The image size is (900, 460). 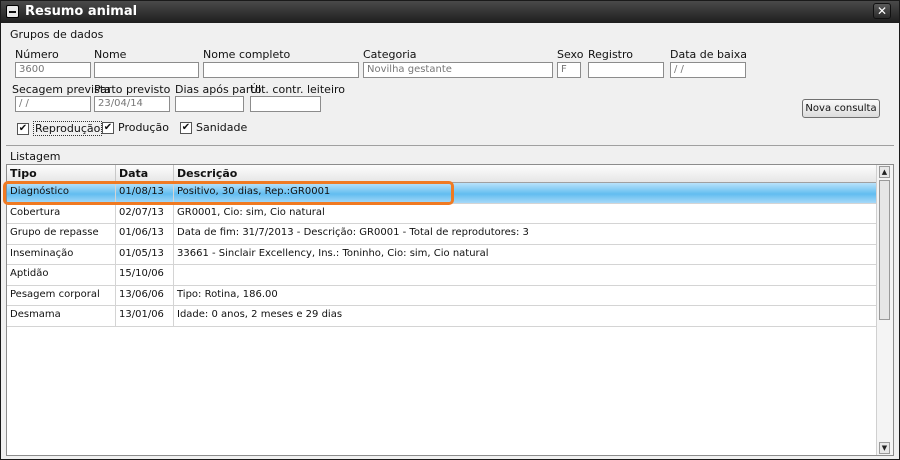 What do you see at coordinates (145, 254) in the screenshot?
I see `cell-data: 01/05/13` at bounding box center [145, 254].